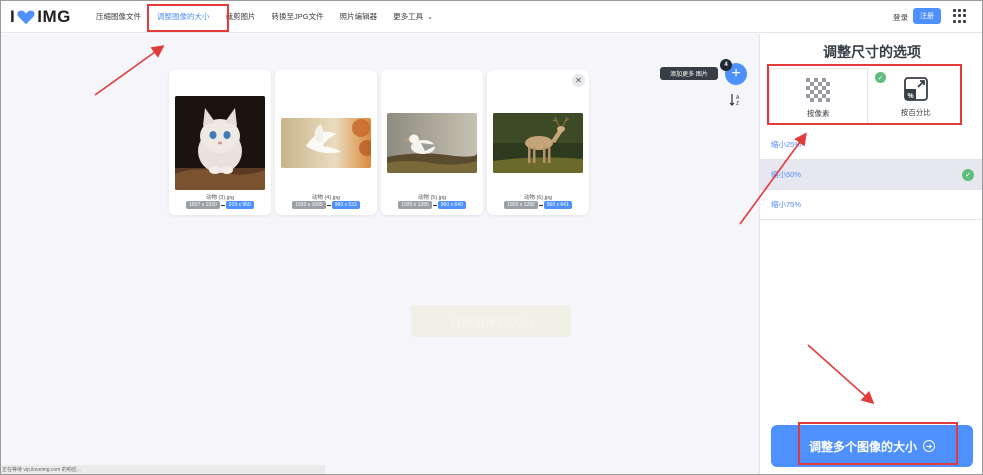 The width and height of the screenshot is (983, 475). What do you see at coordinates (968, 175) in the screenshot?
I see `check-icon: ✓` at bounding box center [968, 175].